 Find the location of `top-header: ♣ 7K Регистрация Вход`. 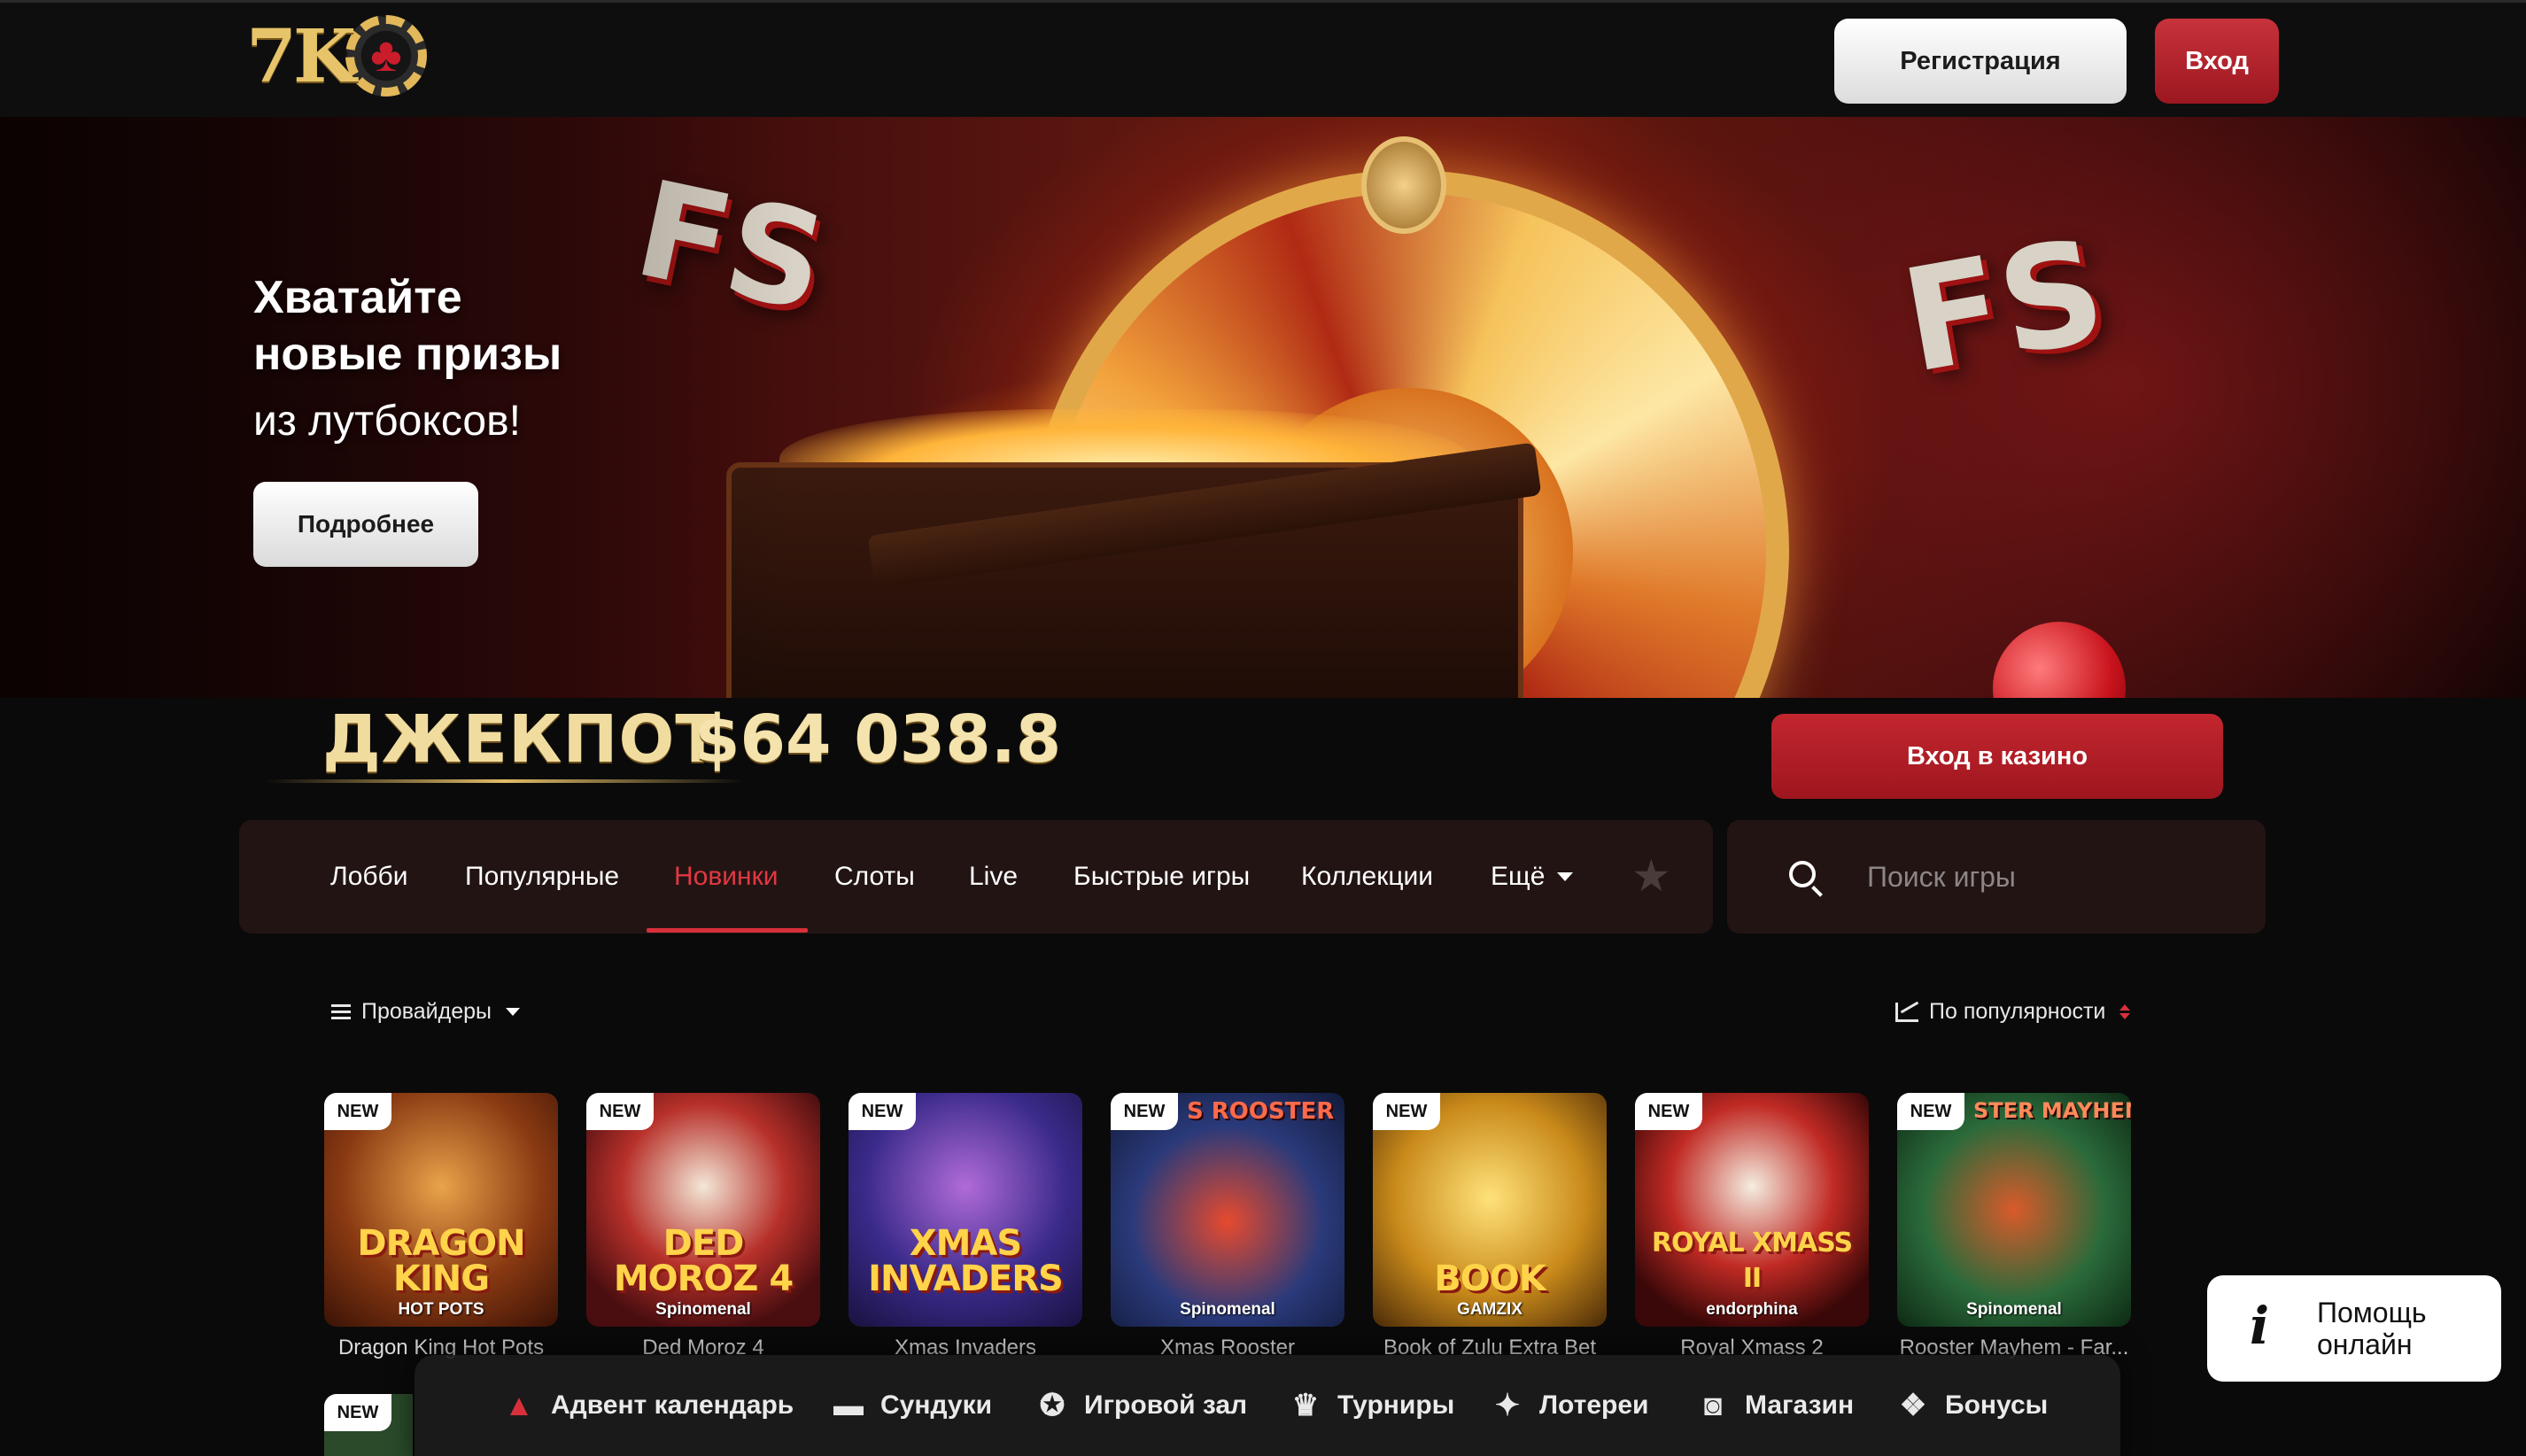

top-header: ♣ 7K Регистрация Вход is located at coordinates (1263, 59).